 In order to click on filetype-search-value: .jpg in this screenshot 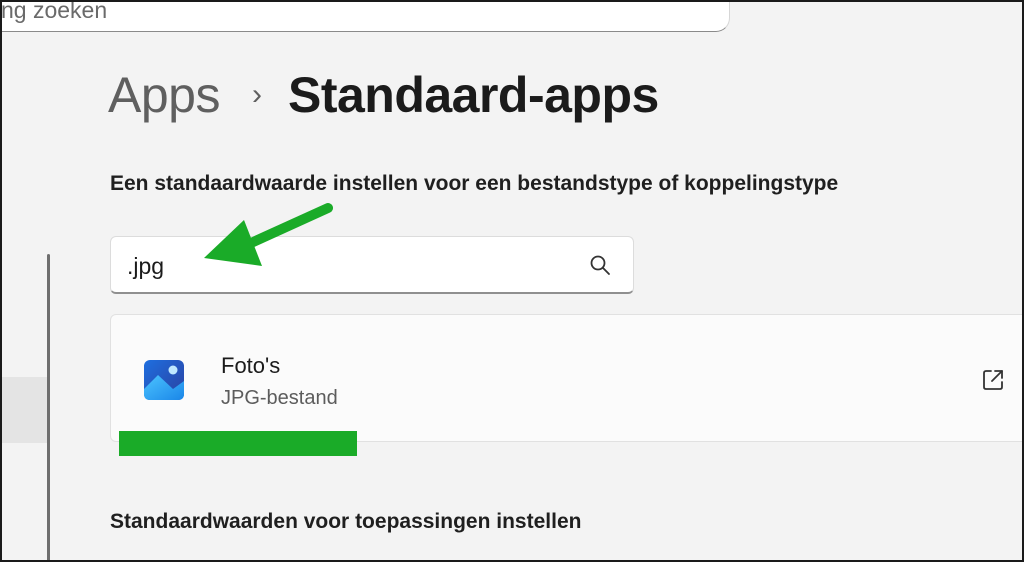, I will do `click(146, 266)`.